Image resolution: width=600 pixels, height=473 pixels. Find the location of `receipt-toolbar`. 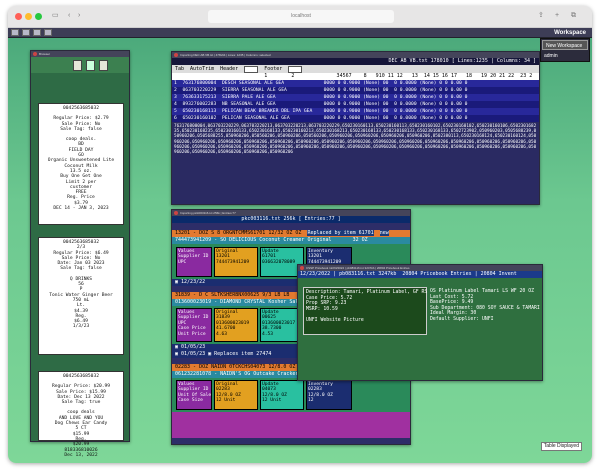

receipt-toolbar is located at coordinates (80, 65).